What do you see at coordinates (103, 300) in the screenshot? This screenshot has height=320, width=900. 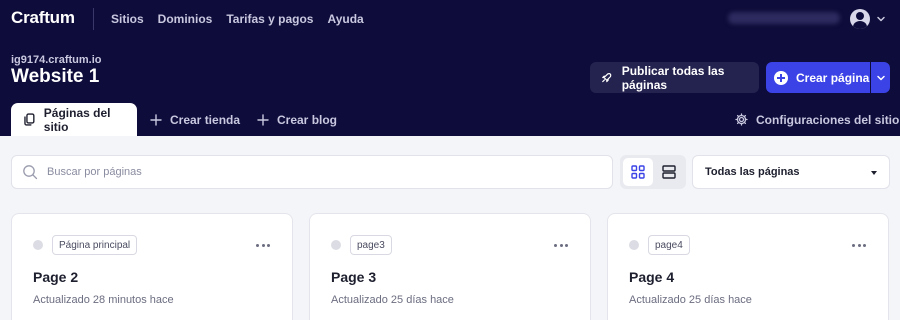 I see `page-card-updated: Actualizado 28 minutos hace` at bounding box center [103, 300].